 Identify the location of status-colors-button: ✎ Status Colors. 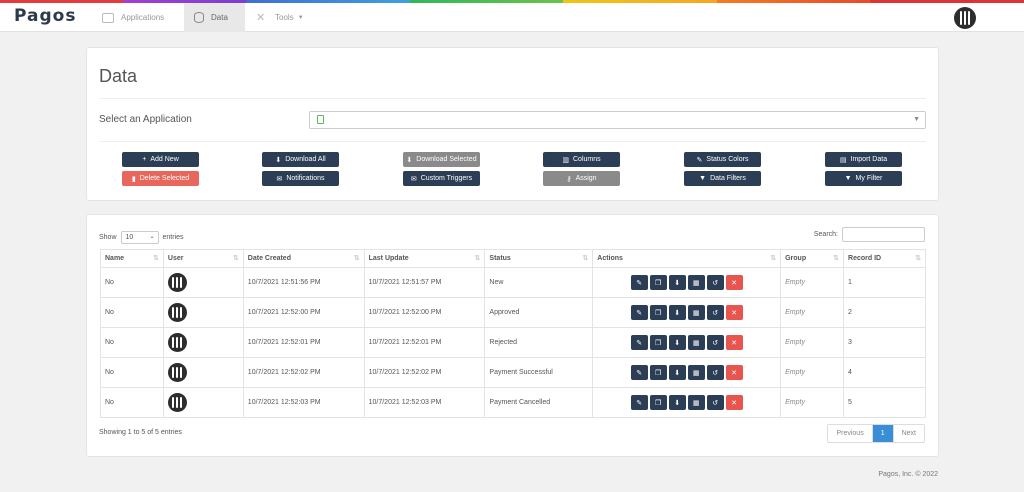
(722, 159).